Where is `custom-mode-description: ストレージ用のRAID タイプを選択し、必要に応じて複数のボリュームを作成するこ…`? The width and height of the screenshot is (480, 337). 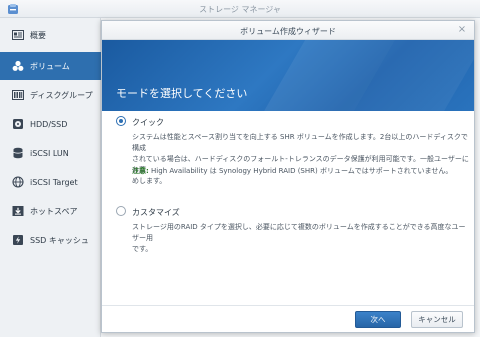
custom-mode-description: ストレージ用のRAID タイプを選択し、必要に応じて複数のボリュームを作成するこ… is located at coordinates (302, 238).